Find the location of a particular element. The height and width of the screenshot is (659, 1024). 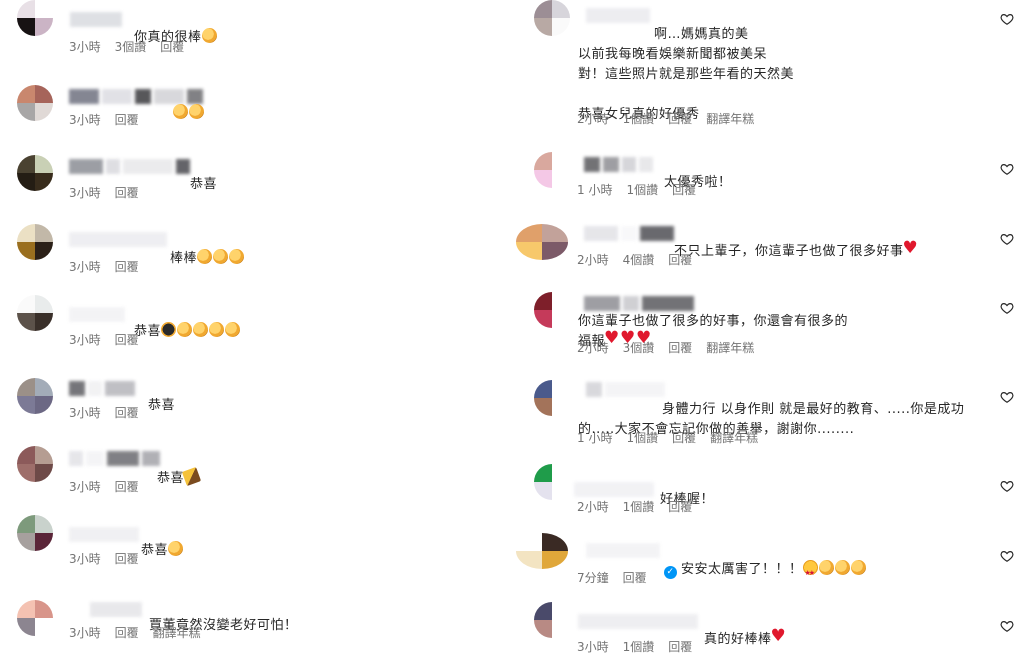

comment-meta: 2小時 4個讚 回覆 is located at coordinates (634, 259).